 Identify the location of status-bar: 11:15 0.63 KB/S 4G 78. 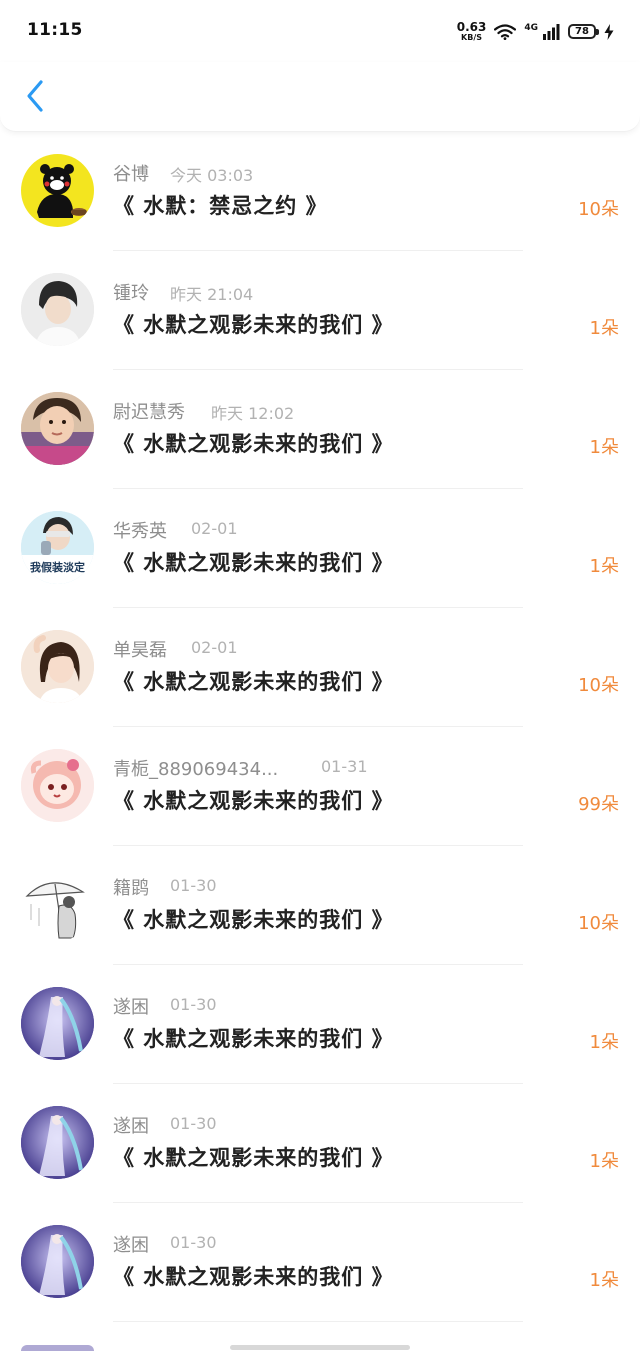
(320, 31).